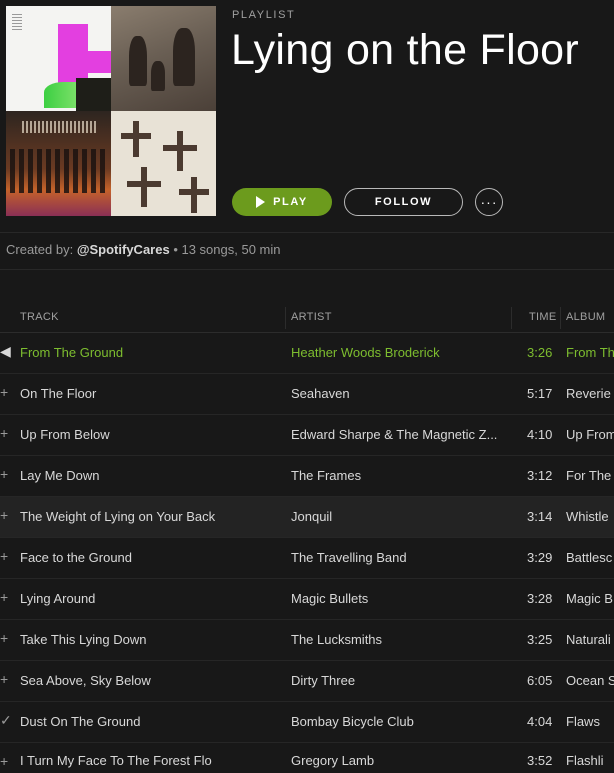  What do you see at coordinates (83, 639) in the screenshot?
I see `track-title: Take This Lying Down` at bounding box center [83, 639].